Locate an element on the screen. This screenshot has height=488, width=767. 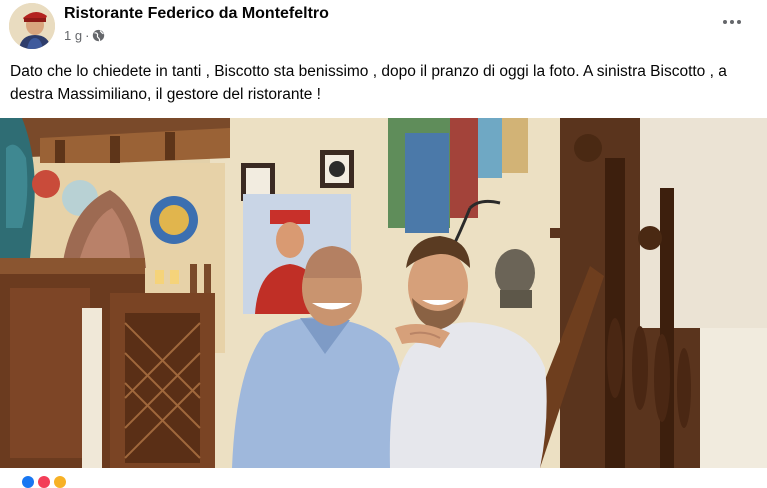
like-reaction-icon is located at coordinates (28, 482).